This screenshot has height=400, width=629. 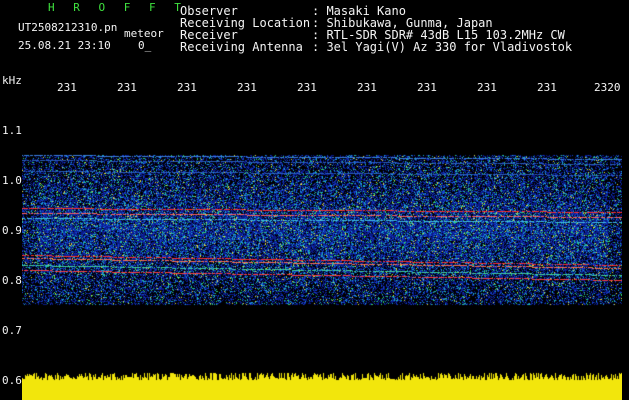 I want to click on counter-label: 0_, so click(x=145, y=45).